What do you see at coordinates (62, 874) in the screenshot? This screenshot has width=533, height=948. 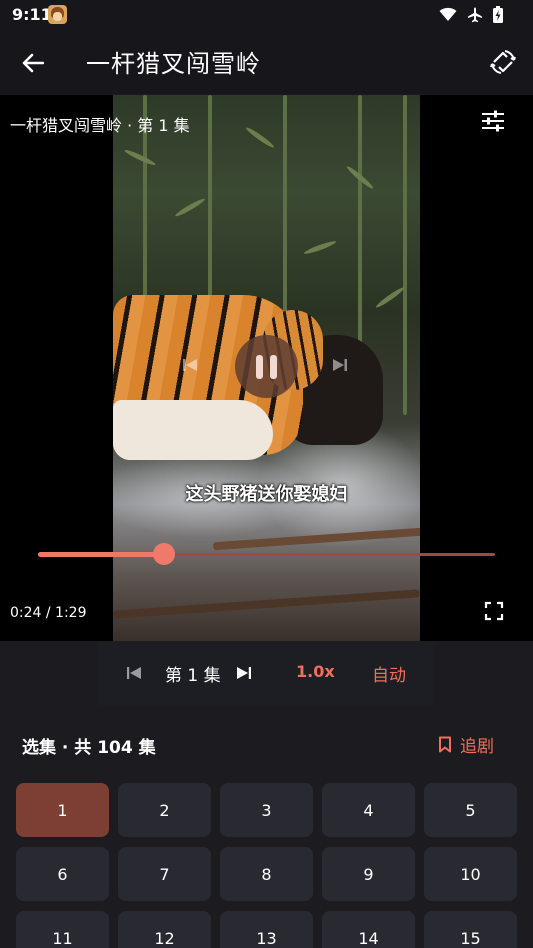 I see `episode-tile: 6` at bounding box center [62, 874].